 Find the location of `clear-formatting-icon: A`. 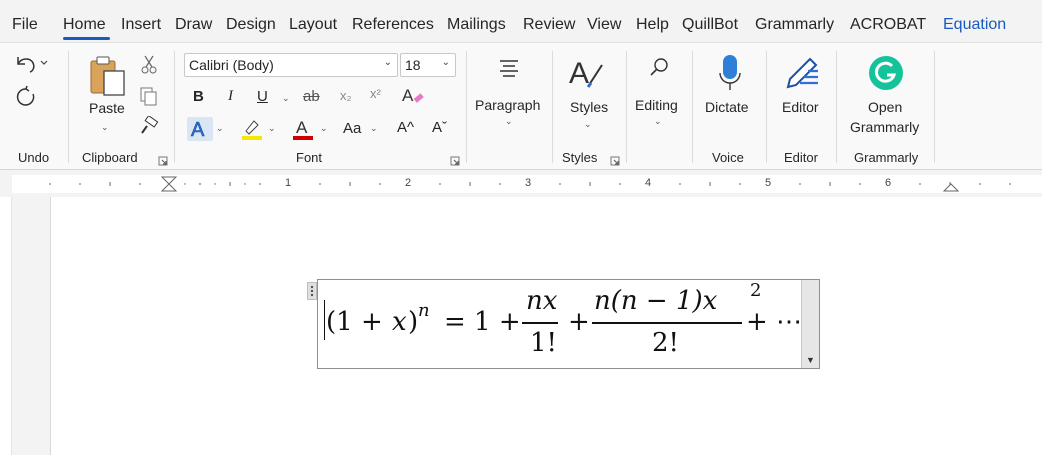

clear-formatting-icon: A is located at coordinates (413, 98).